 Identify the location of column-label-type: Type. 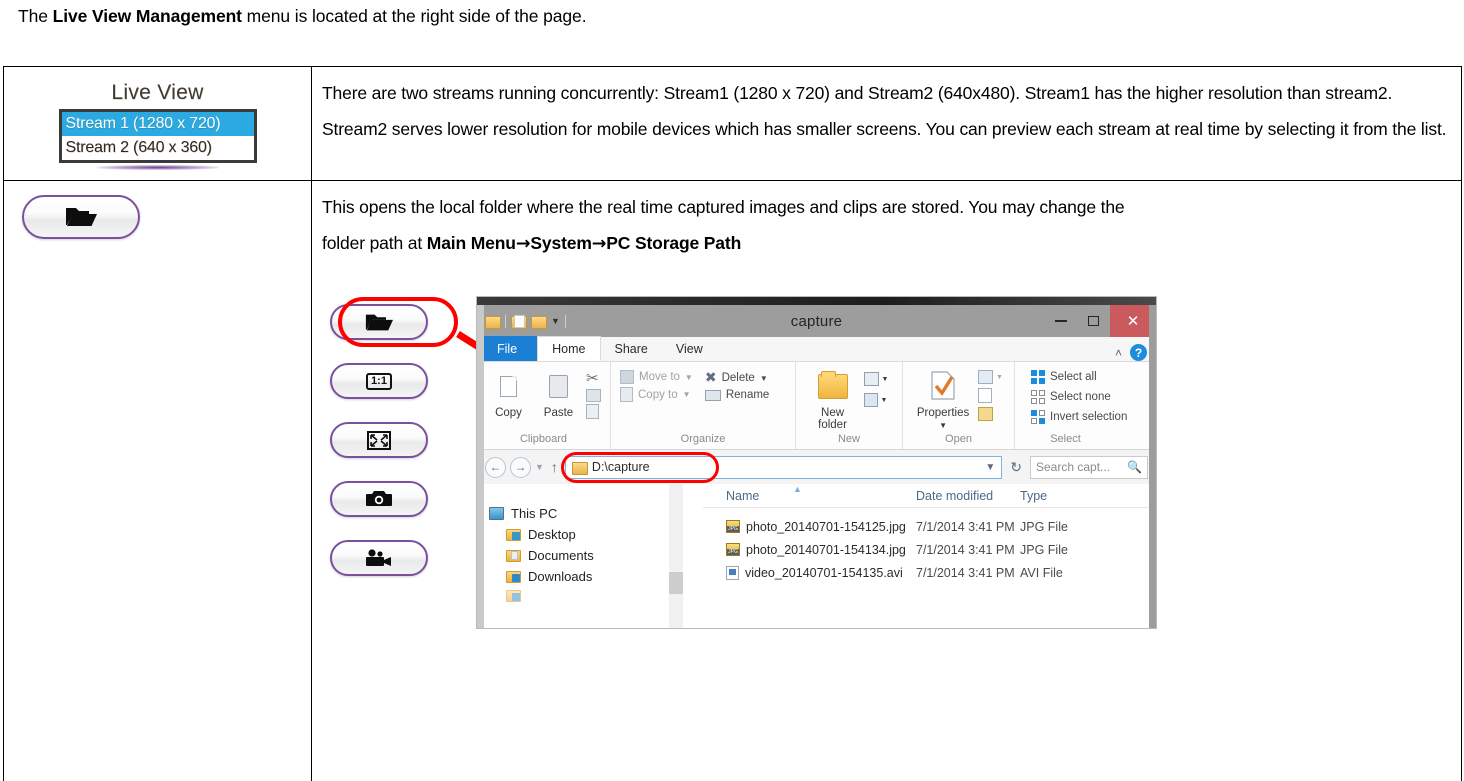
(1034, 495).